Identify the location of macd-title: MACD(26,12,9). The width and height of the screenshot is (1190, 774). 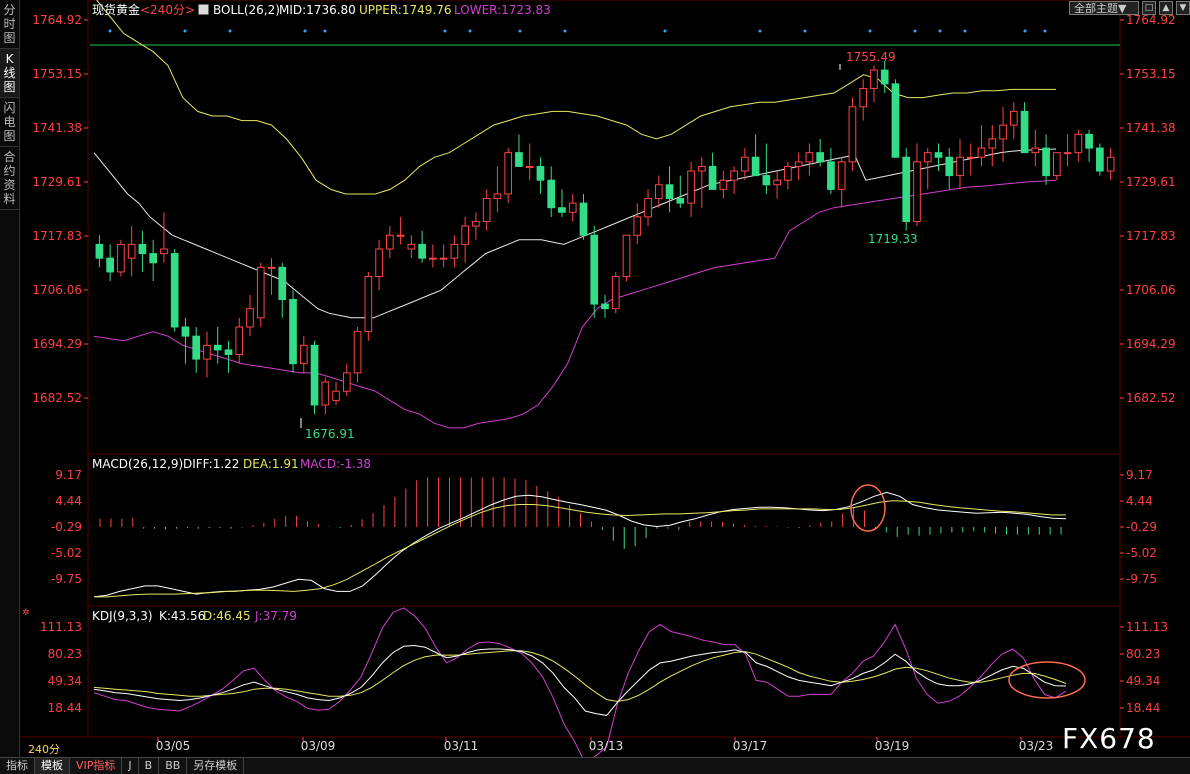
(137, 464).